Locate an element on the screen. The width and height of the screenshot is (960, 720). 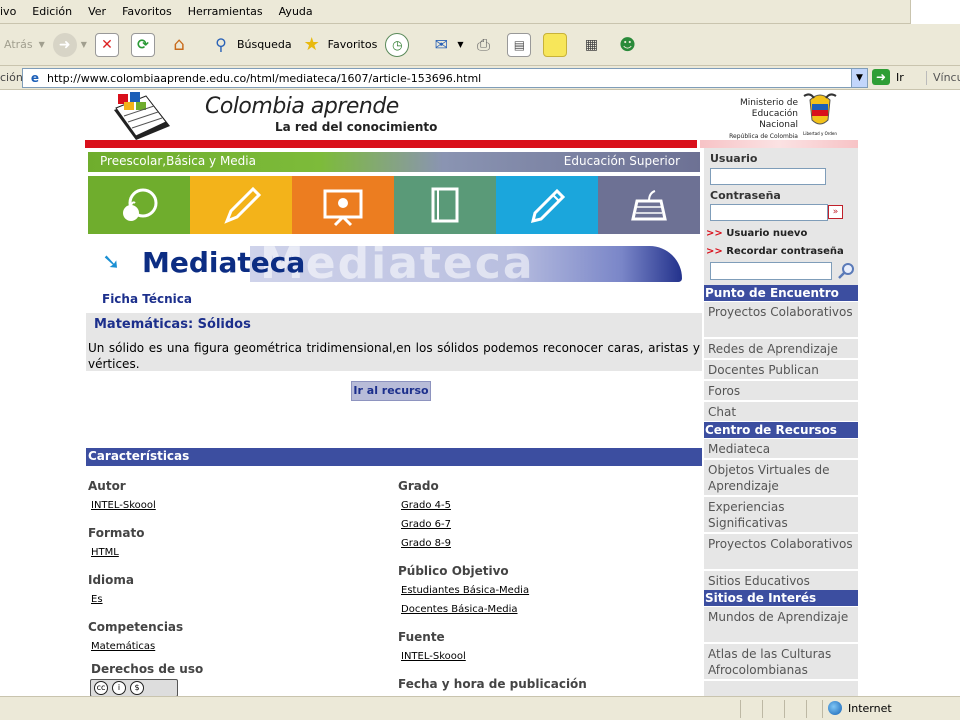
books-logo-icon is located at coordinates (141, 118).